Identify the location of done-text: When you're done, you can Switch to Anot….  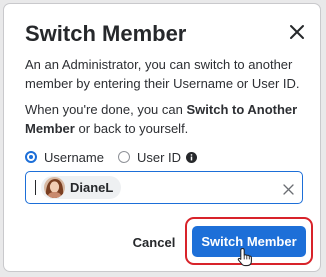
(165, 119).